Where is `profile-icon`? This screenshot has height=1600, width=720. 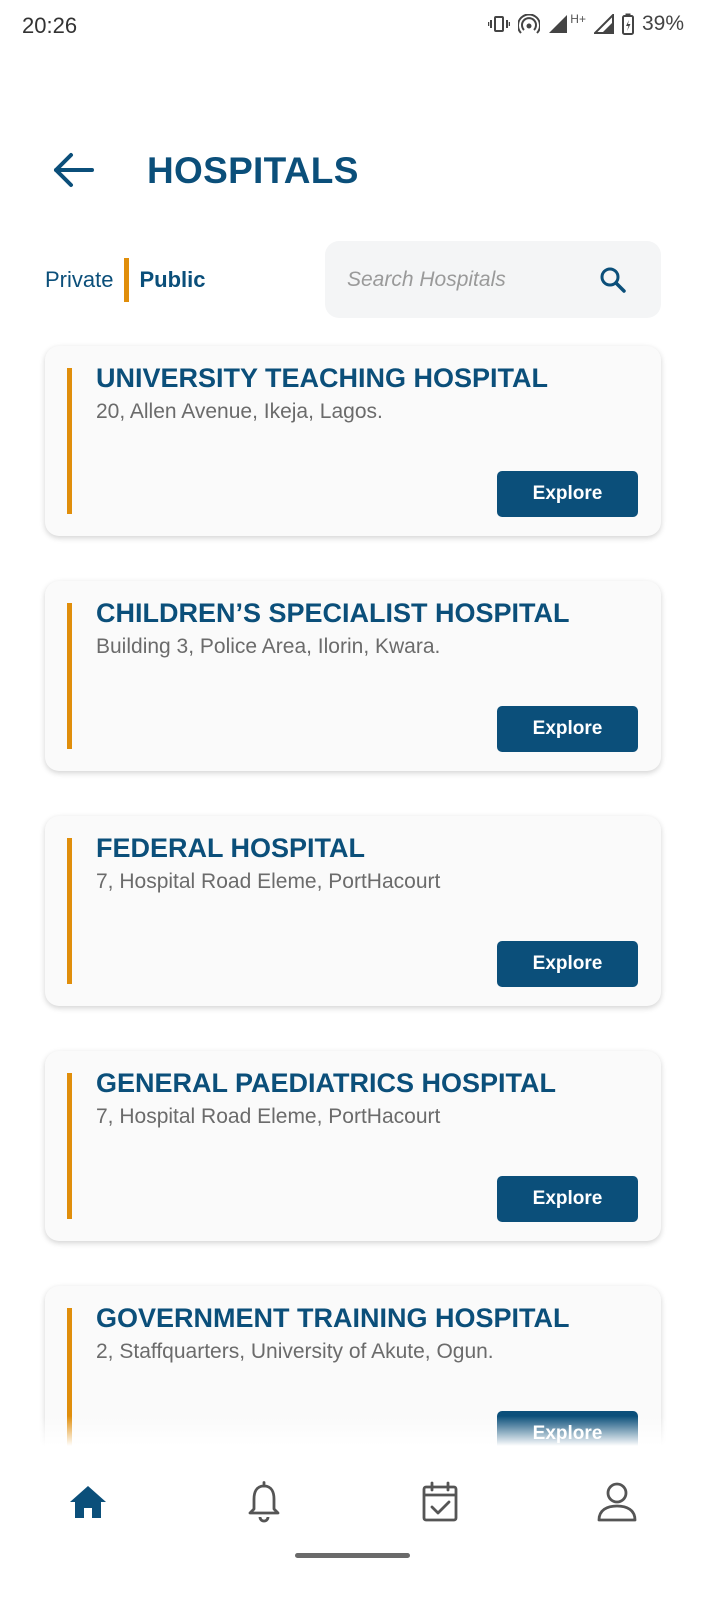 profile-icon is located at coordinates (617, 1504).